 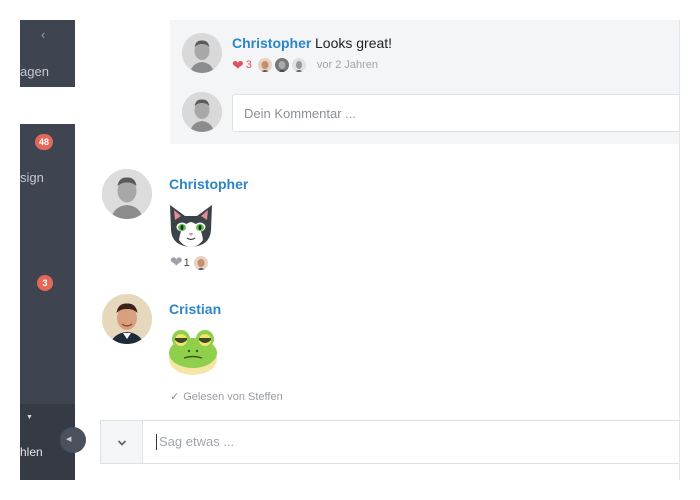 What do you see at coordinates (271, 43) in the screenshot?
I see `comment-author: Christopher` at bounding box center [271, 43].